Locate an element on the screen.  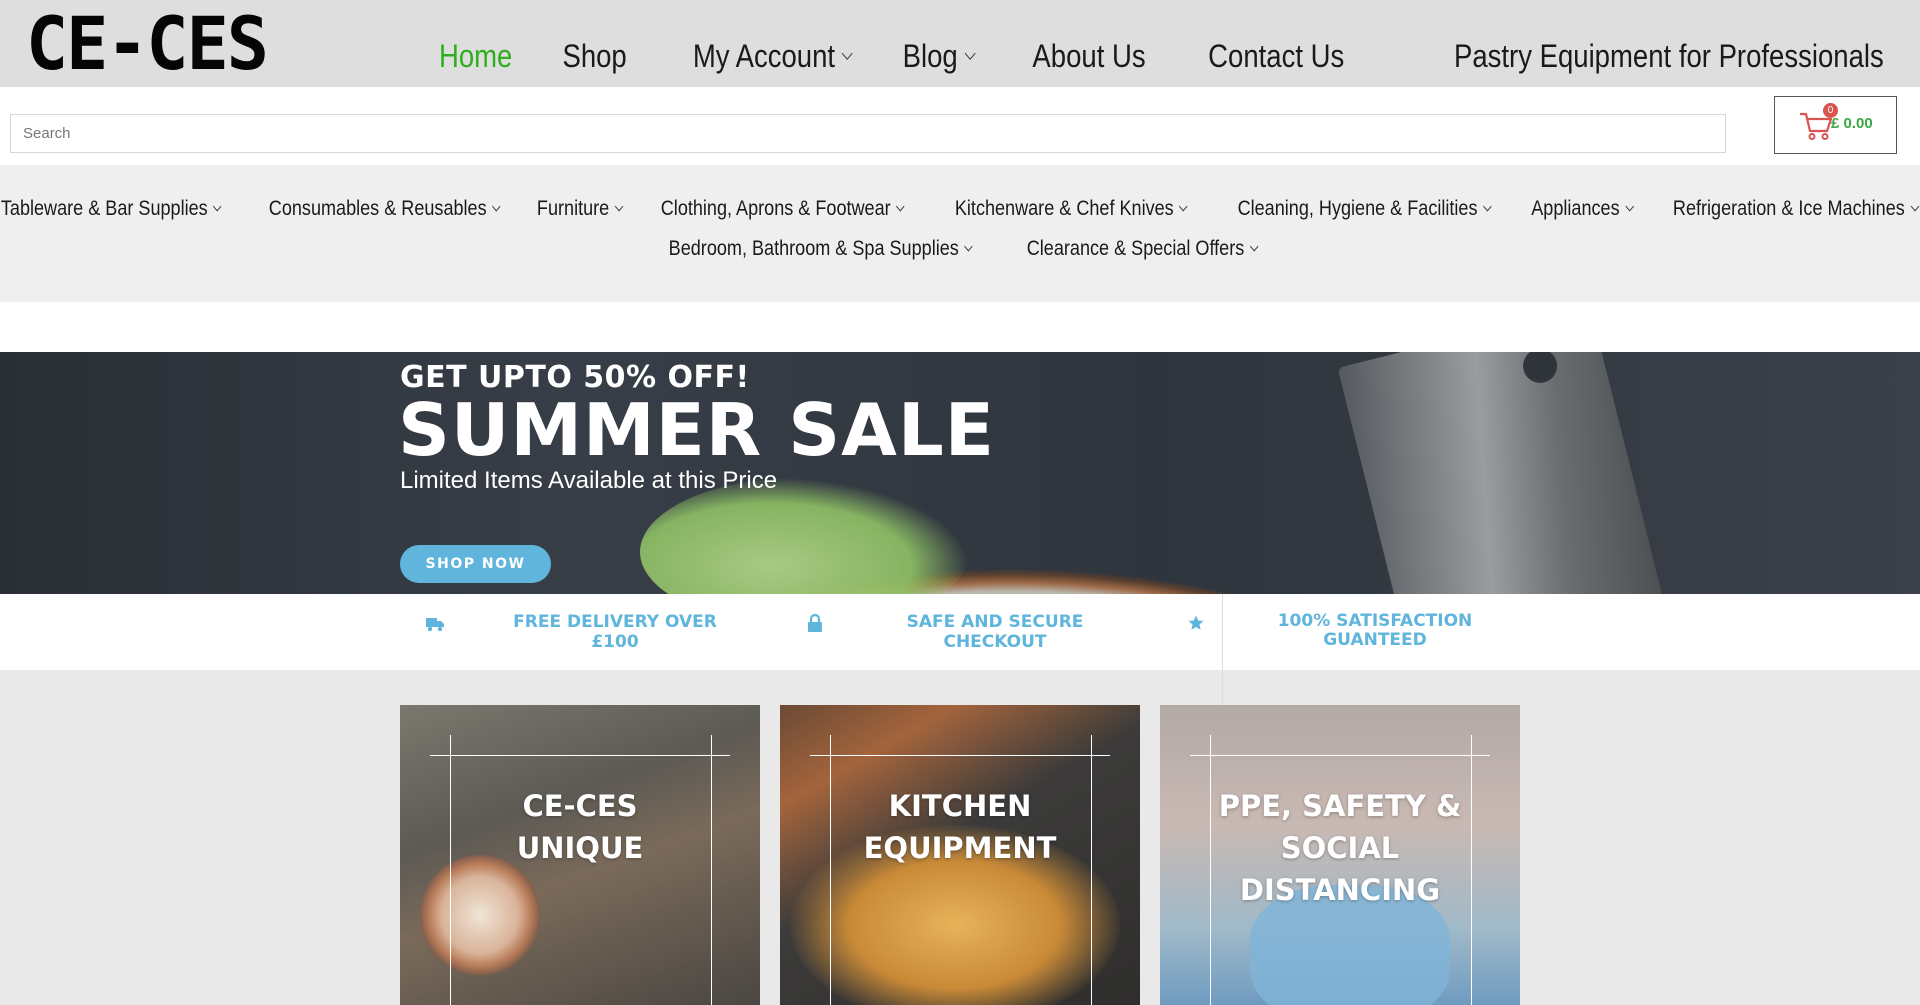
cart-button: 0 £ 0.00 is located at coordinates (1835, 125).